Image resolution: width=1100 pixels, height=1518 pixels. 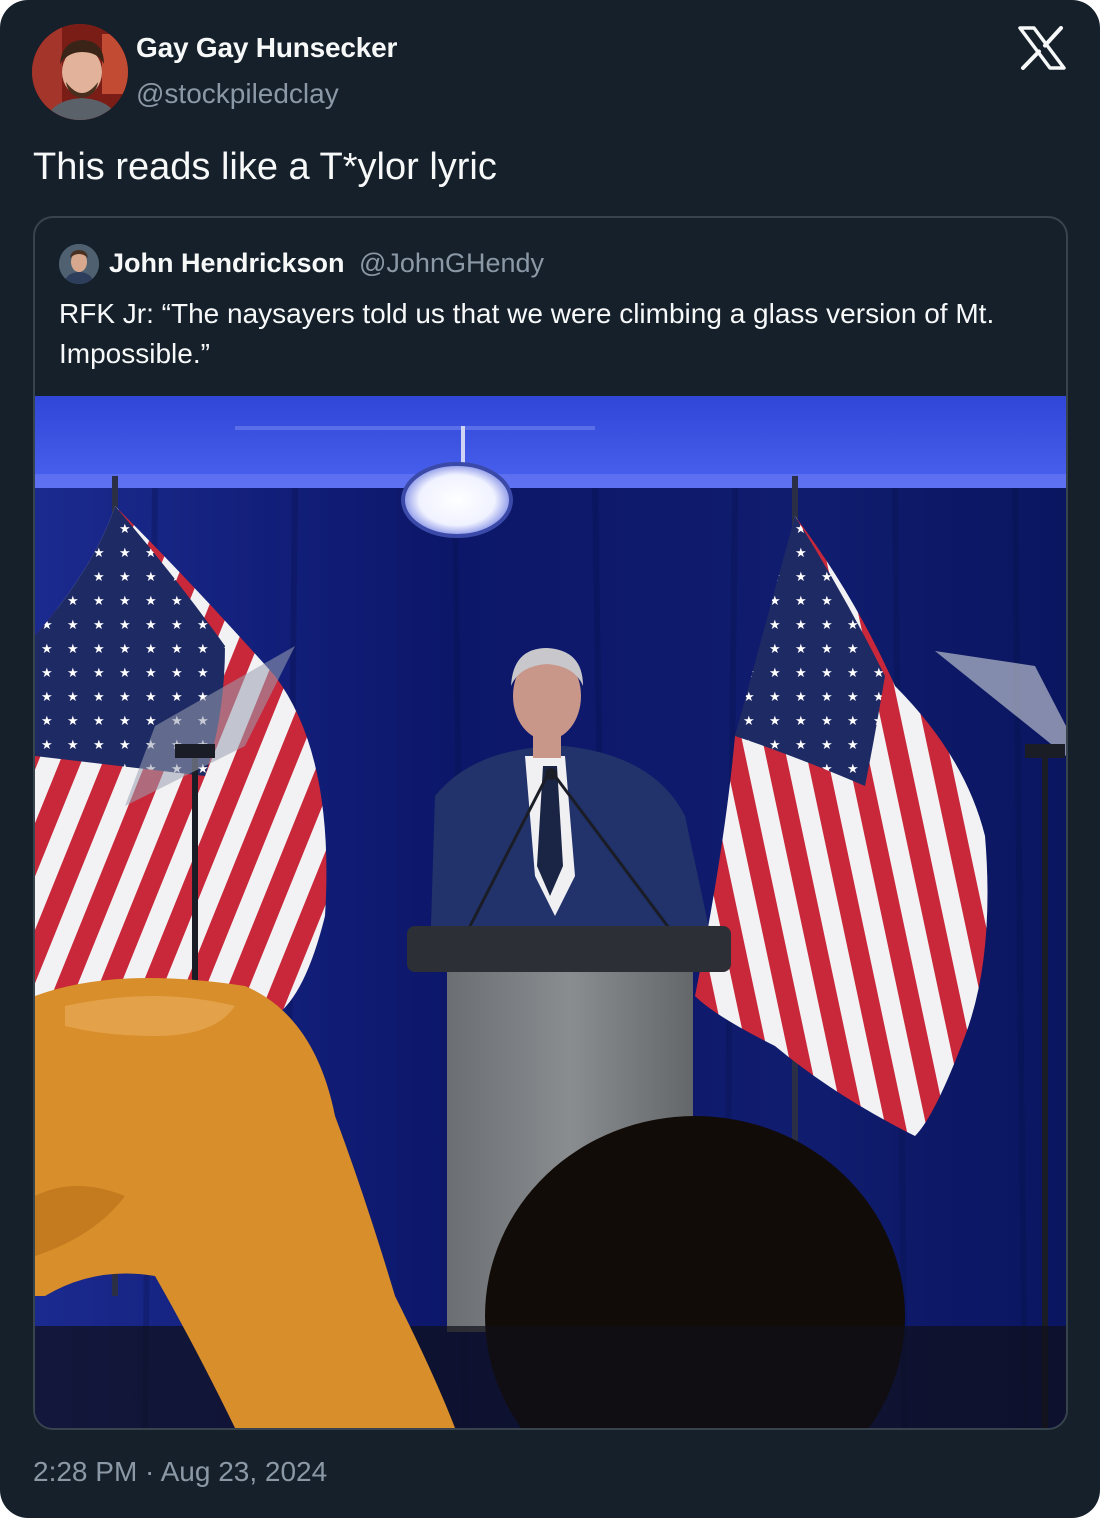 I want to click on quoted-author-avatar, so click(x=79, y=264).